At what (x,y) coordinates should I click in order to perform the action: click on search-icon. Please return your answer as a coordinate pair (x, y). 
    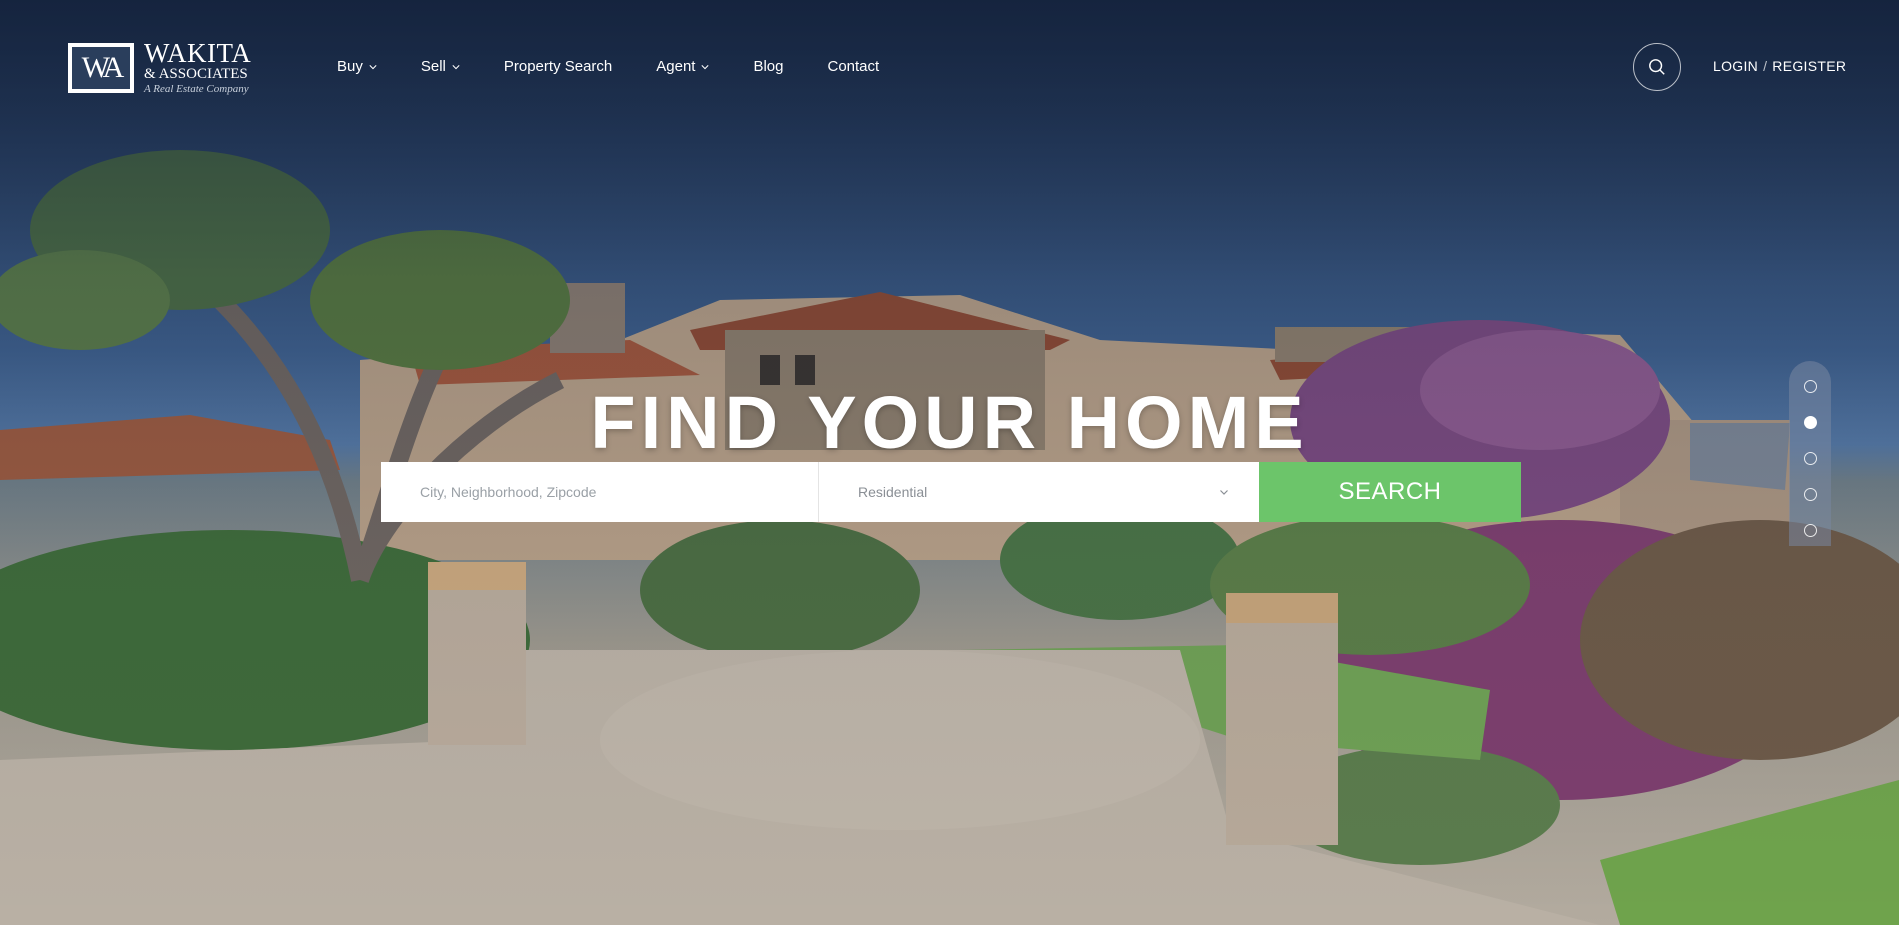
    Looking at the image, I should click on (1657, 67).